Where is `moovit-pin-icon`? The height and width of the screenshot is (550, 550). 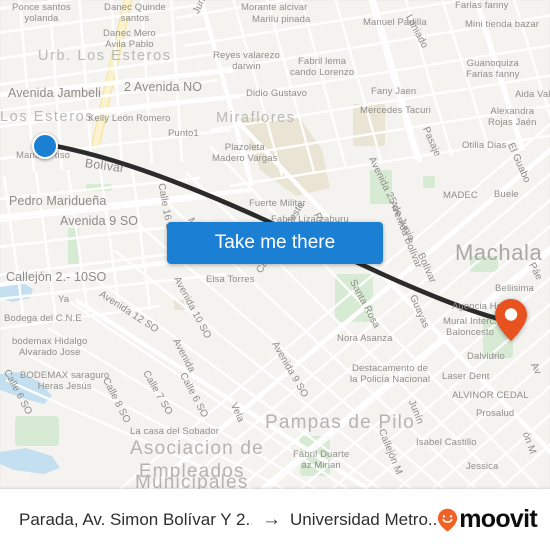
moovit-pin-icon is located at coordinates (447, 520).